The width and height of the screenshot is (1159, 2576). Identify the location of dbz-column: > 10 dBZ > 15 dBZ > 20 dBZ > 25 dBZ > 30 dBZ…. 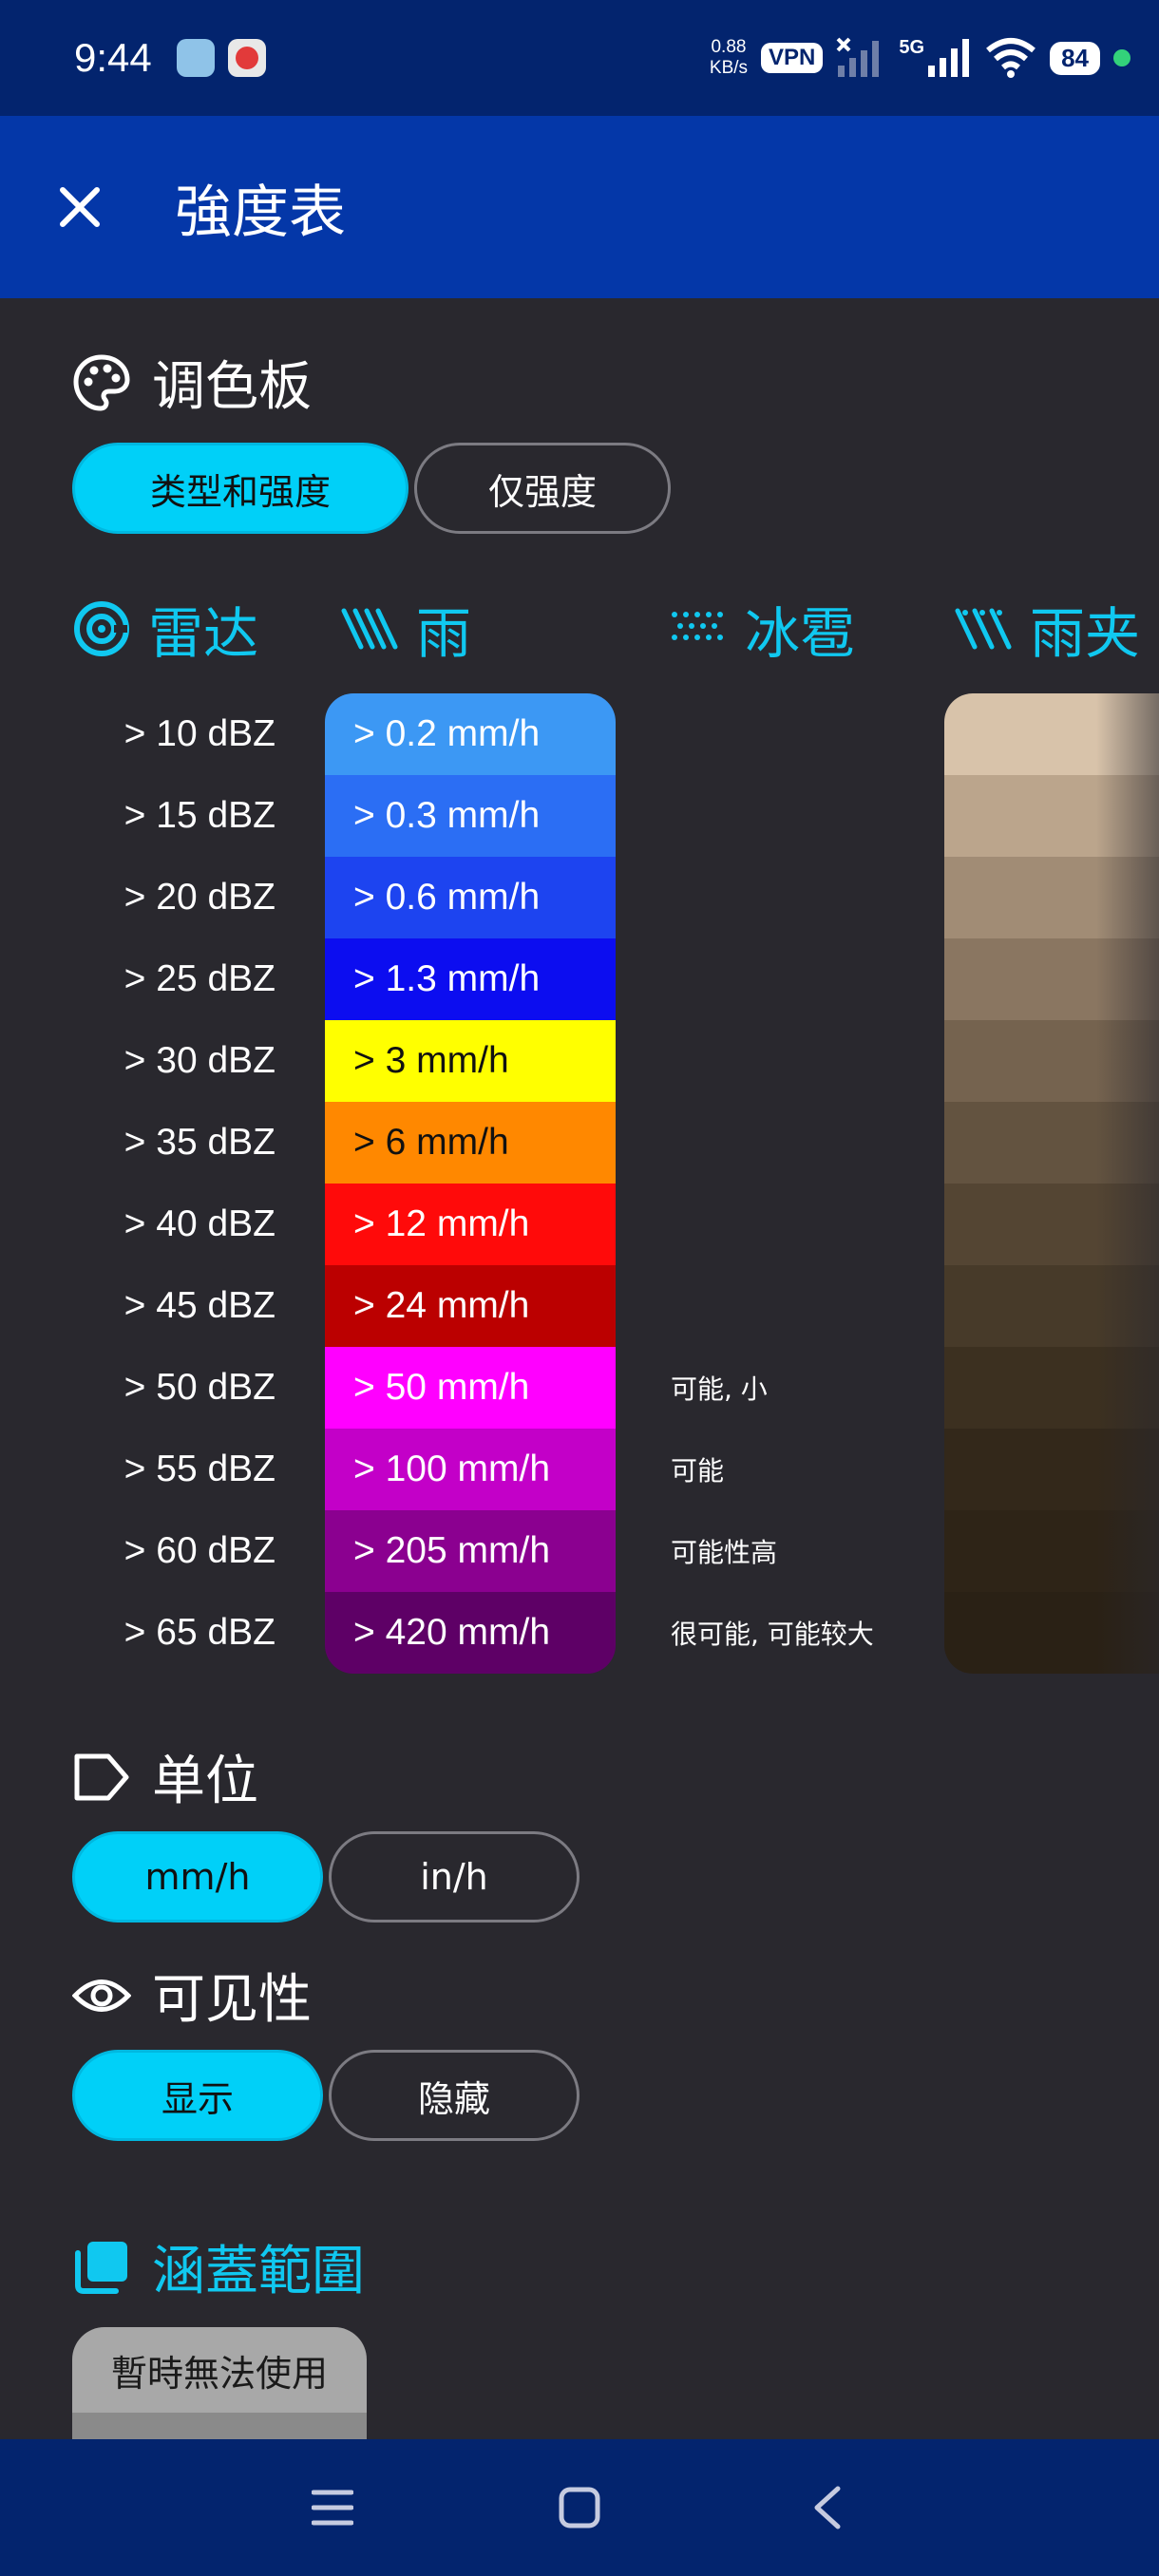
(166, 1183).